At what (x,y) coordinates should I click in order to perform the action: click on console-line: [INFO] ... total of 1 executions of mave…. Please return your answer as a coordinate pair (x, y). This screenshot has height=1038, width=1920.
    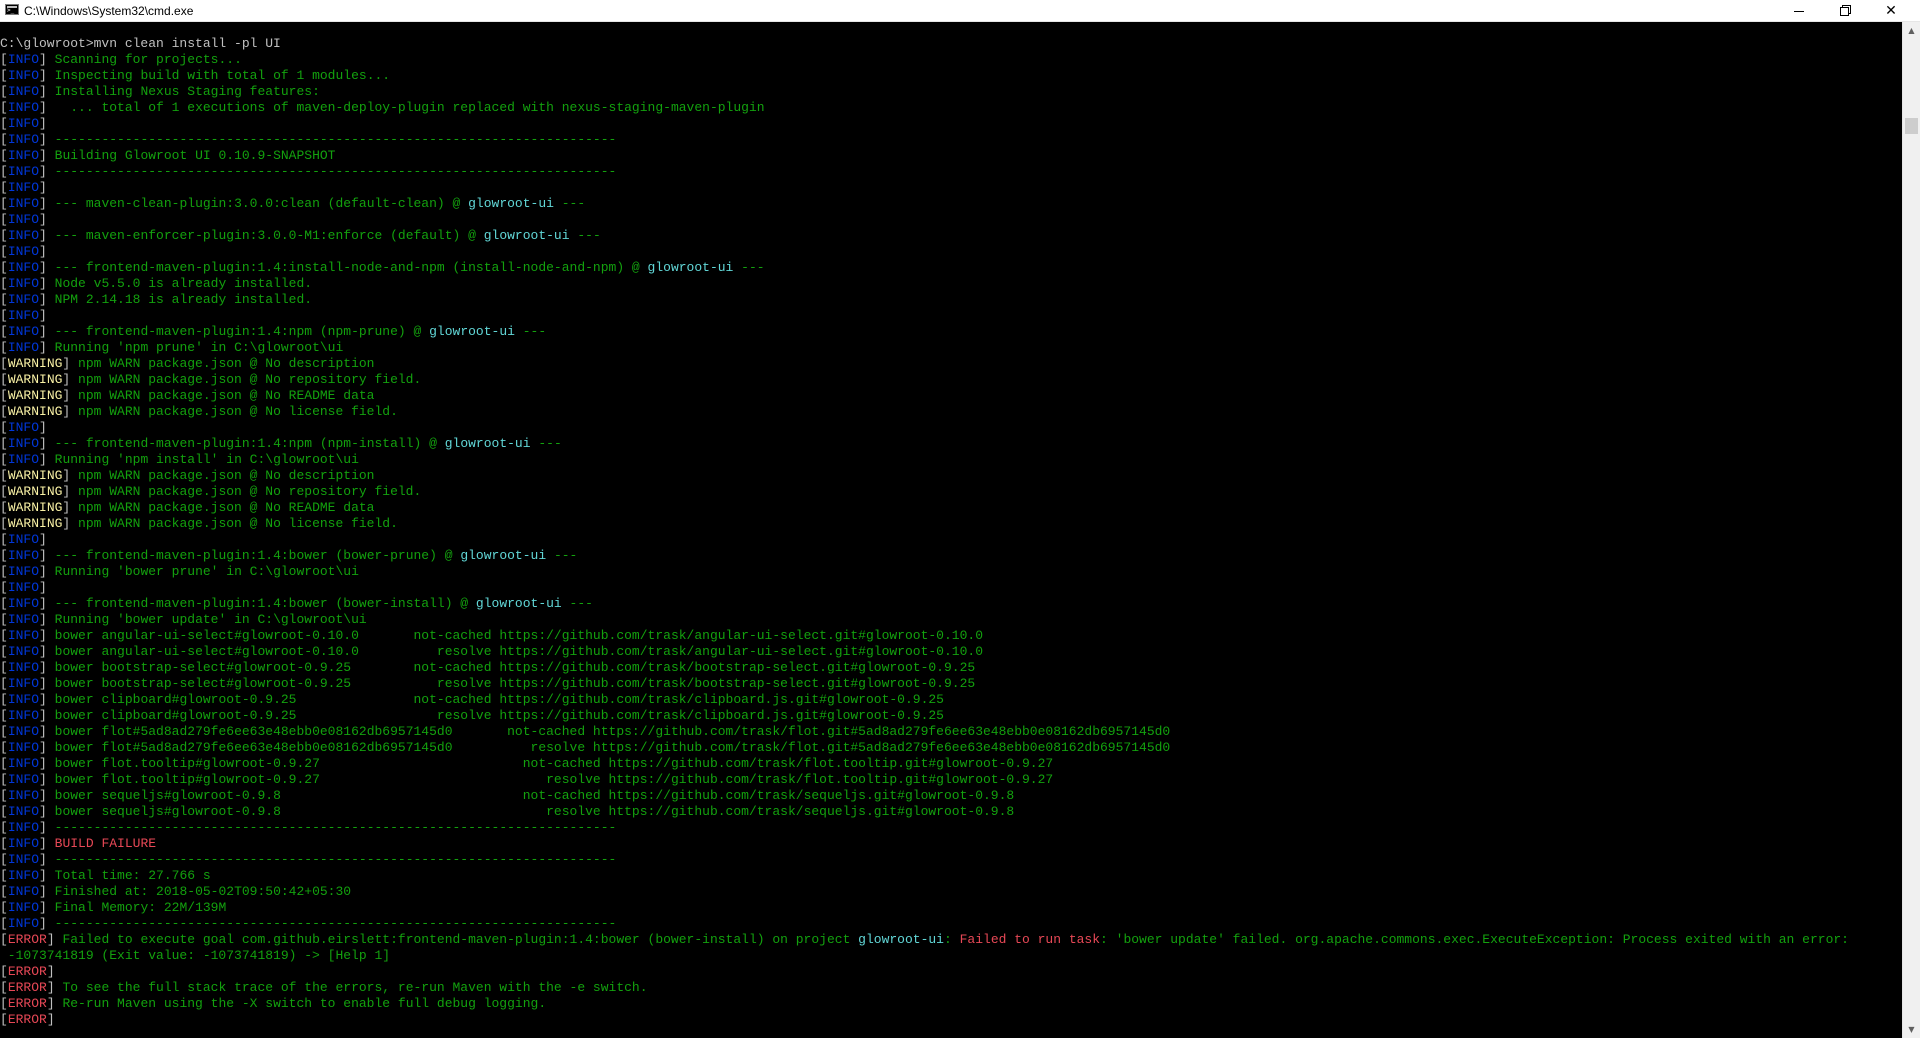
    Looking at the image, I should click on (951, 108).